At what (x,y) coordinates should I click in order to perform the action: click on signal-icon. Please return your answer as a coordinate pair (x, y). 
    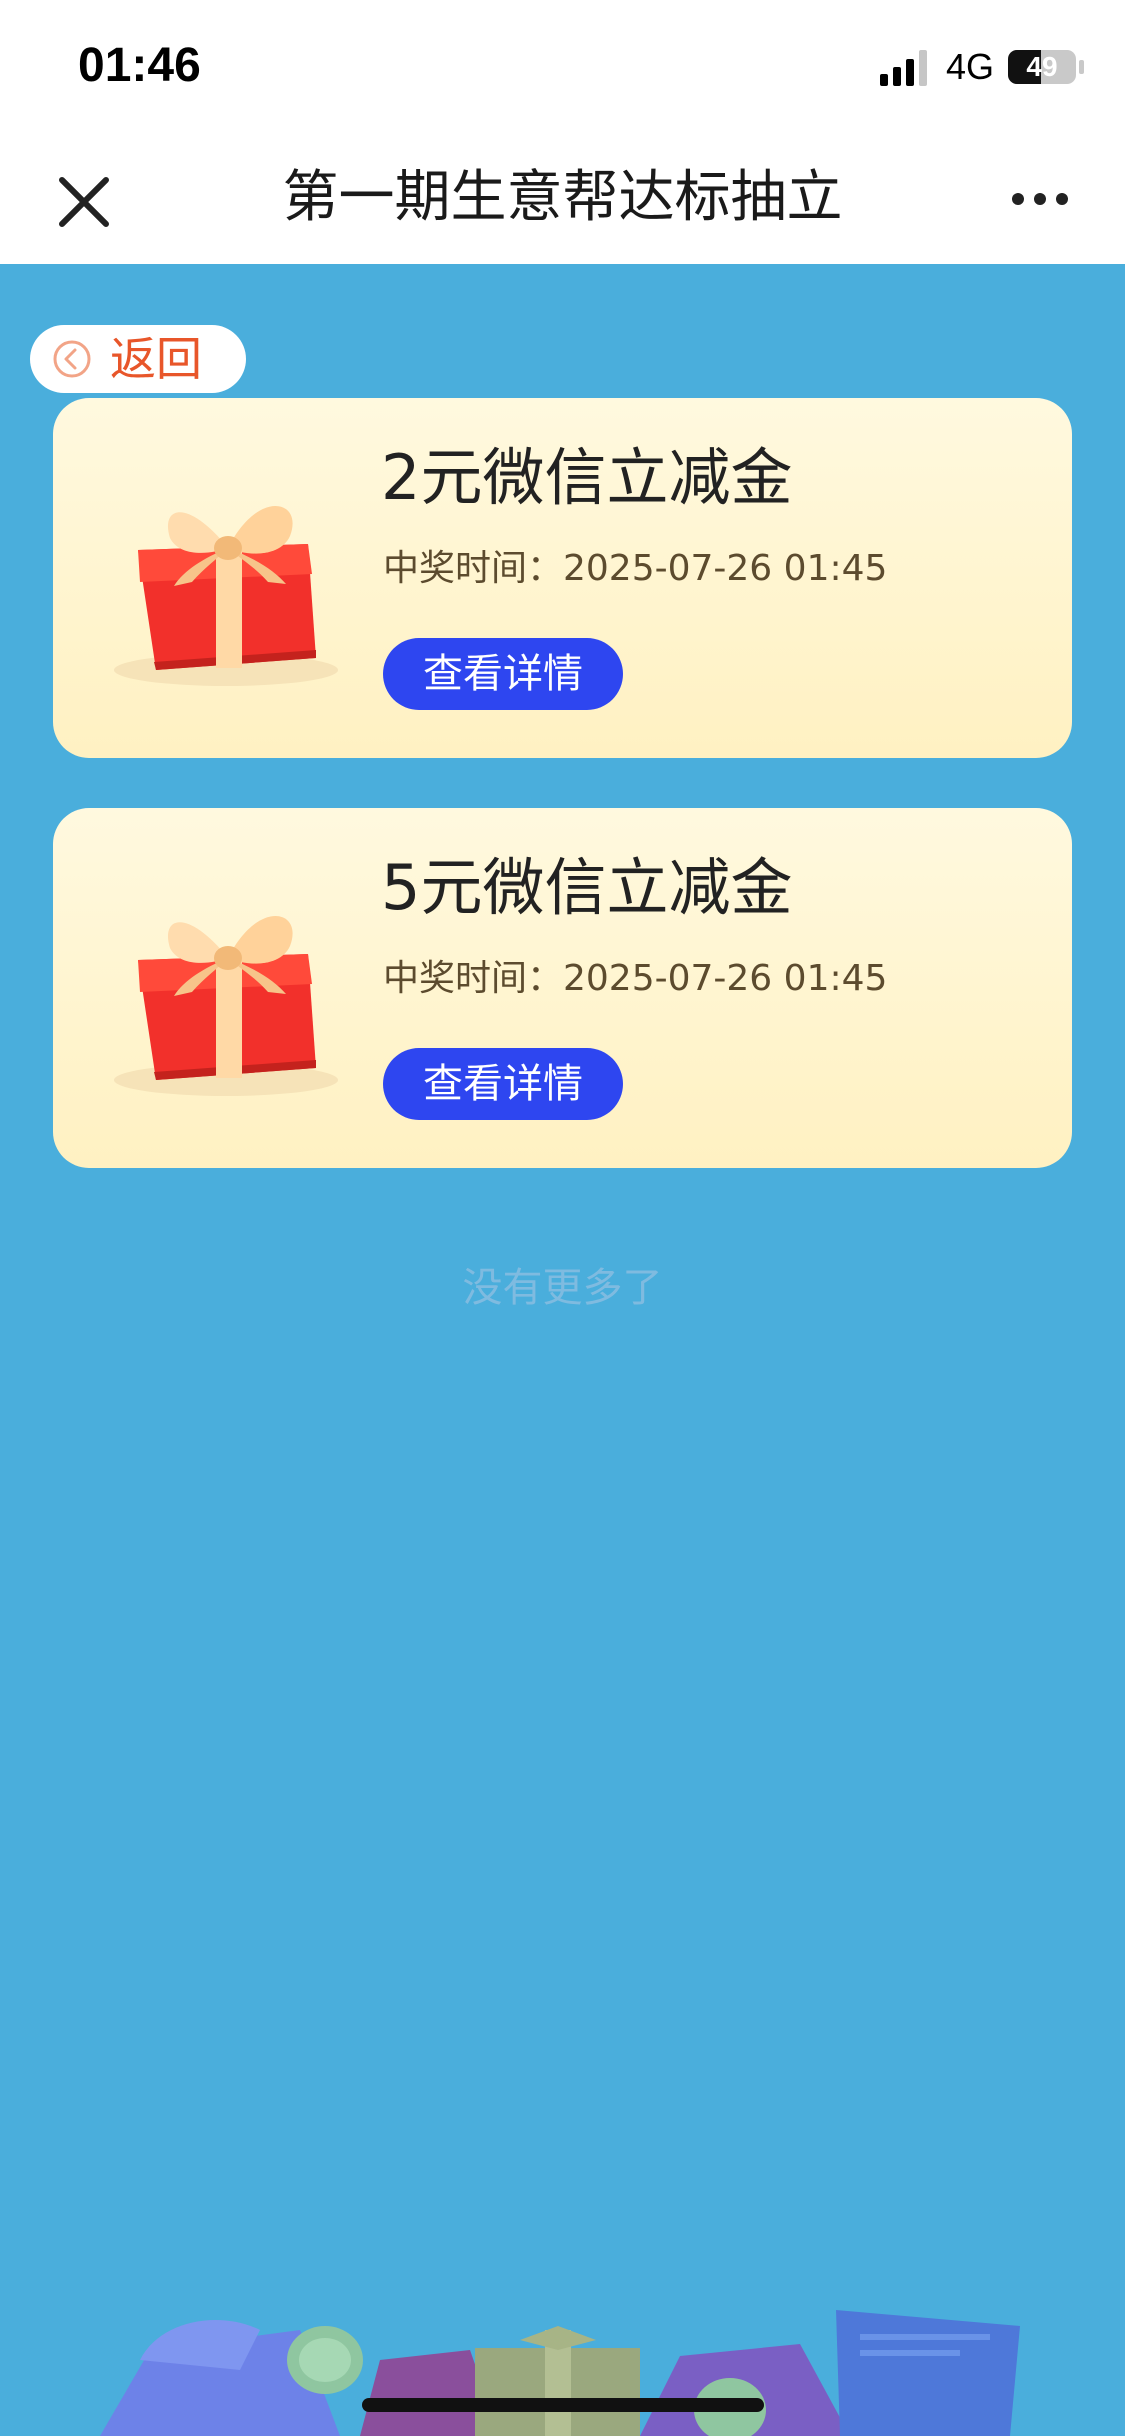
    Looking at the image, I should click on (903, 68).